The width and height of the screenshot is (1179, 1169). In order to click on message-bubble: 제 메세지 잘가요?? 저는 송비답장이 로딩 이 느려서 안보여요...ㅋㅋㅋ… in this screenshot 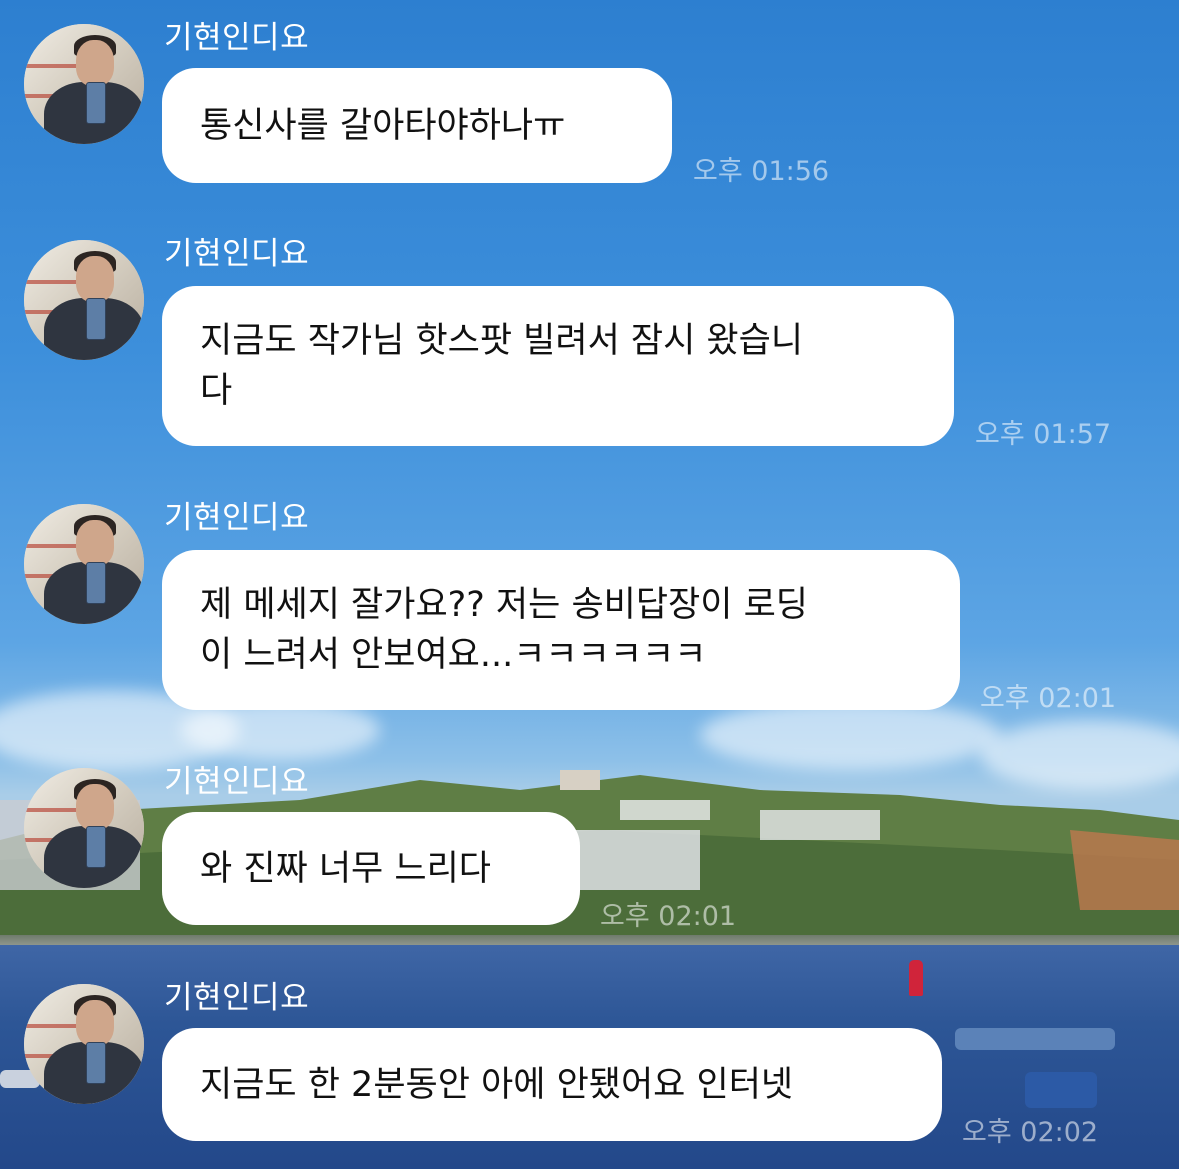, I will do `click(561, 630)`.